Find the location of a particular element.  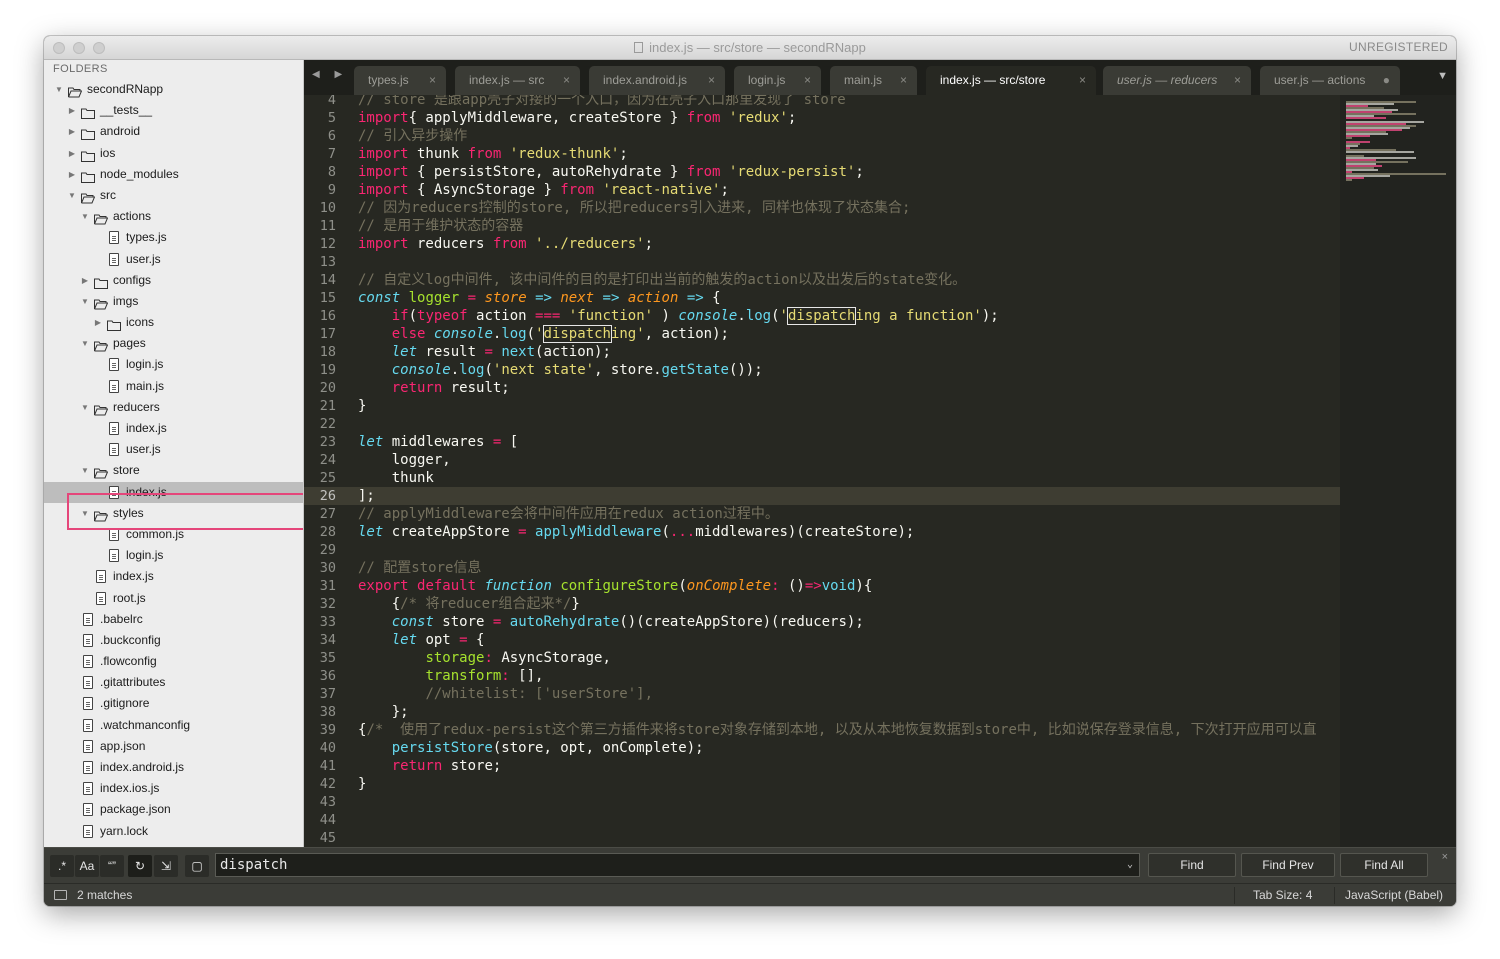

editor-tab: user.js — actions ● is located at coordinates (1330, 80).